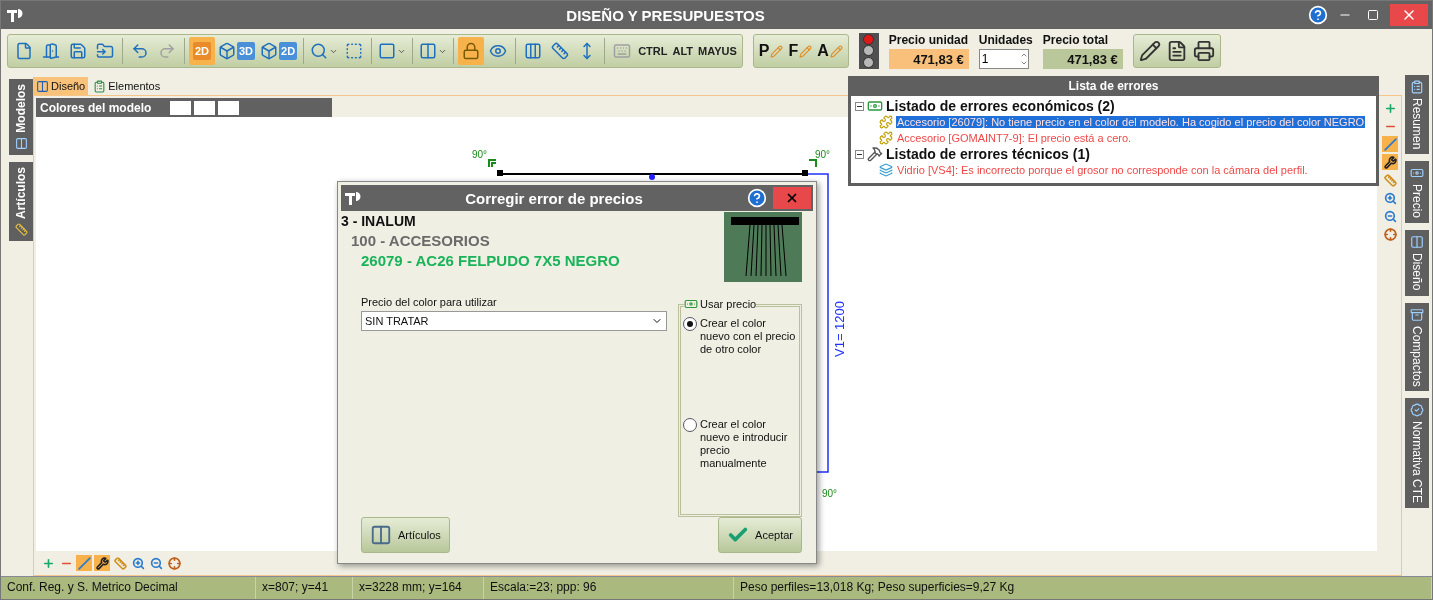 Image resolution: width=1433 pixels, height=600 pixels. What do you see at coordinates (1417, 453) in the screenshot?
I see `side-tab: Normativa CTE` at bounding box center [1417, 453].